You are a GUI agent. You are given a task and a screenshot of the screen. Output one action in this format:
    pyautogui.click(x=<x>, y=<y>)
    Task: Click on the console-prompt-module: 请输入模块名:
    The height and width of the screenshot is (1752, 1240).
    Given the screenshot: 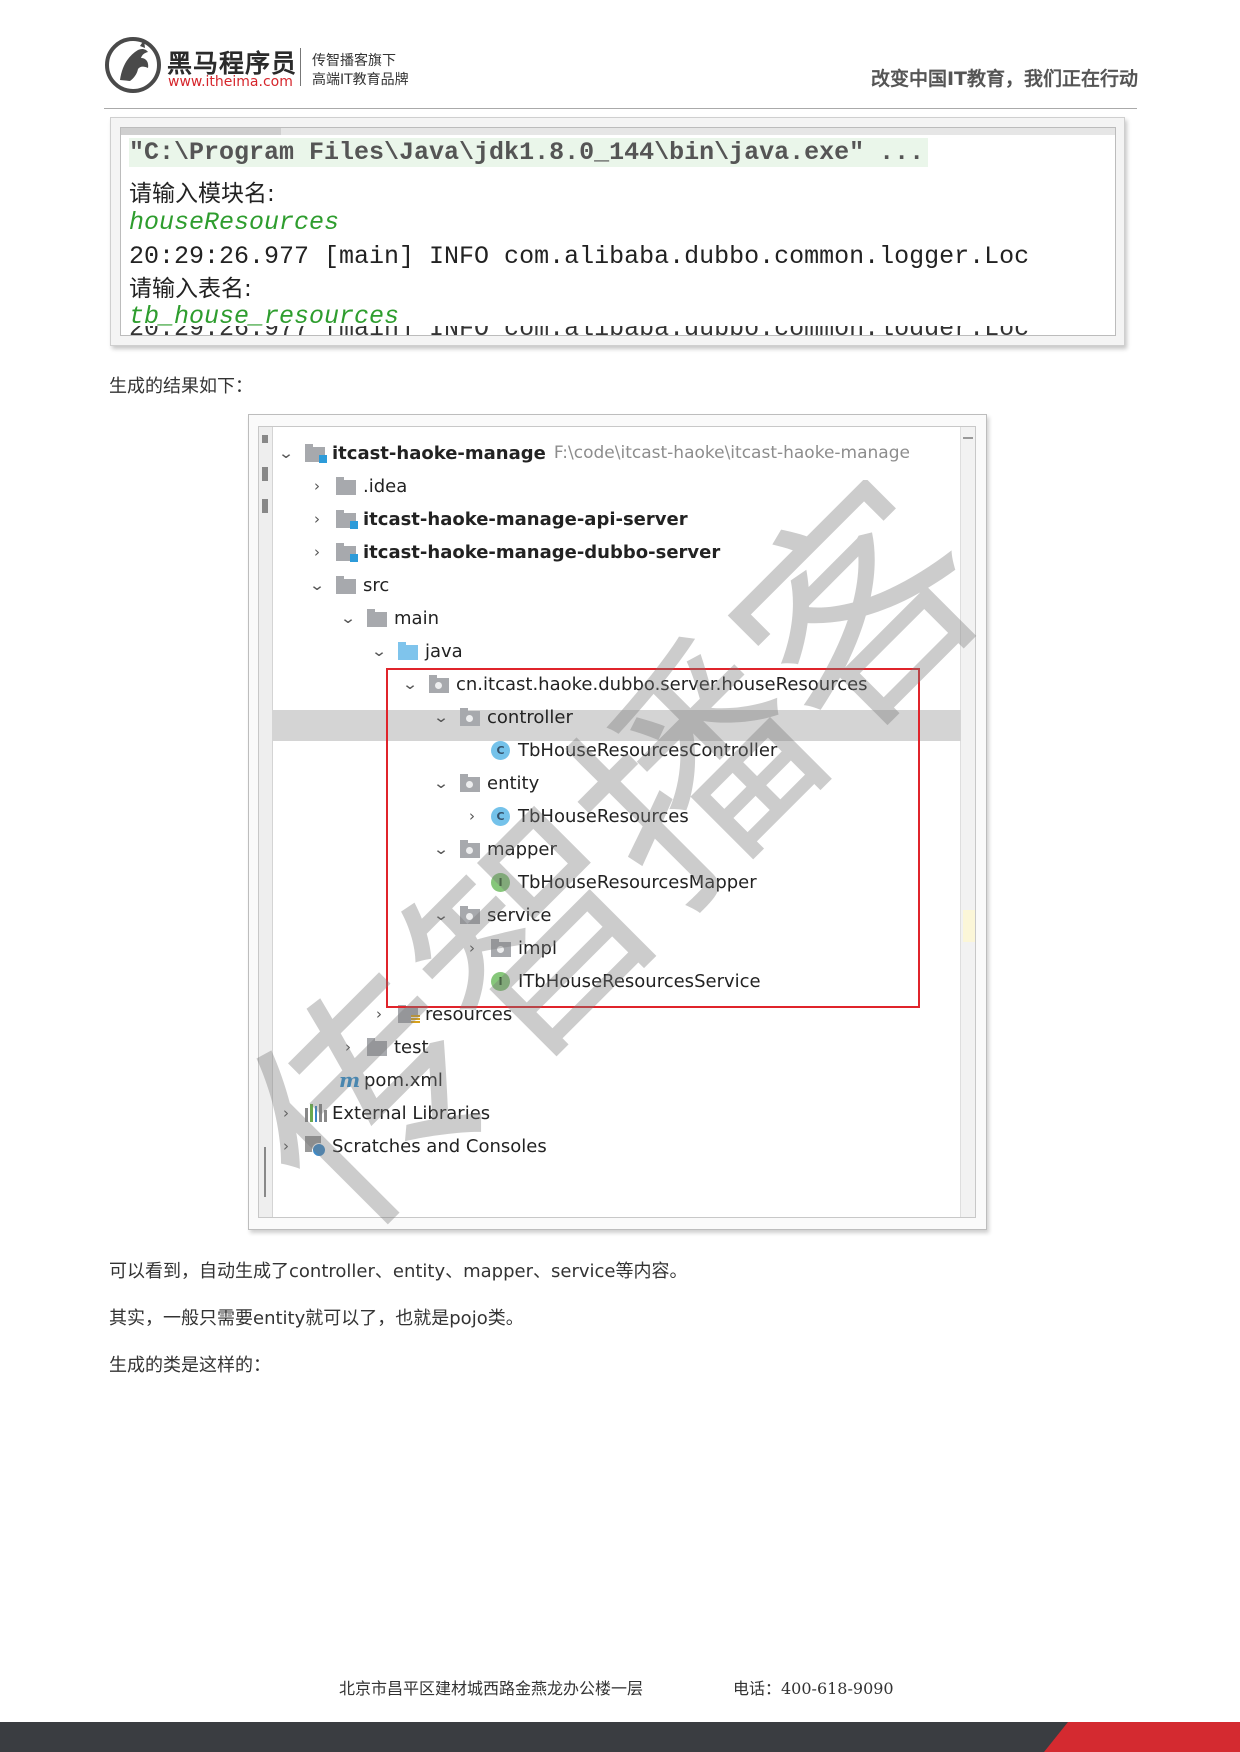 What is the action you would take?
    pyautogui.click(x=202, y=194)
    